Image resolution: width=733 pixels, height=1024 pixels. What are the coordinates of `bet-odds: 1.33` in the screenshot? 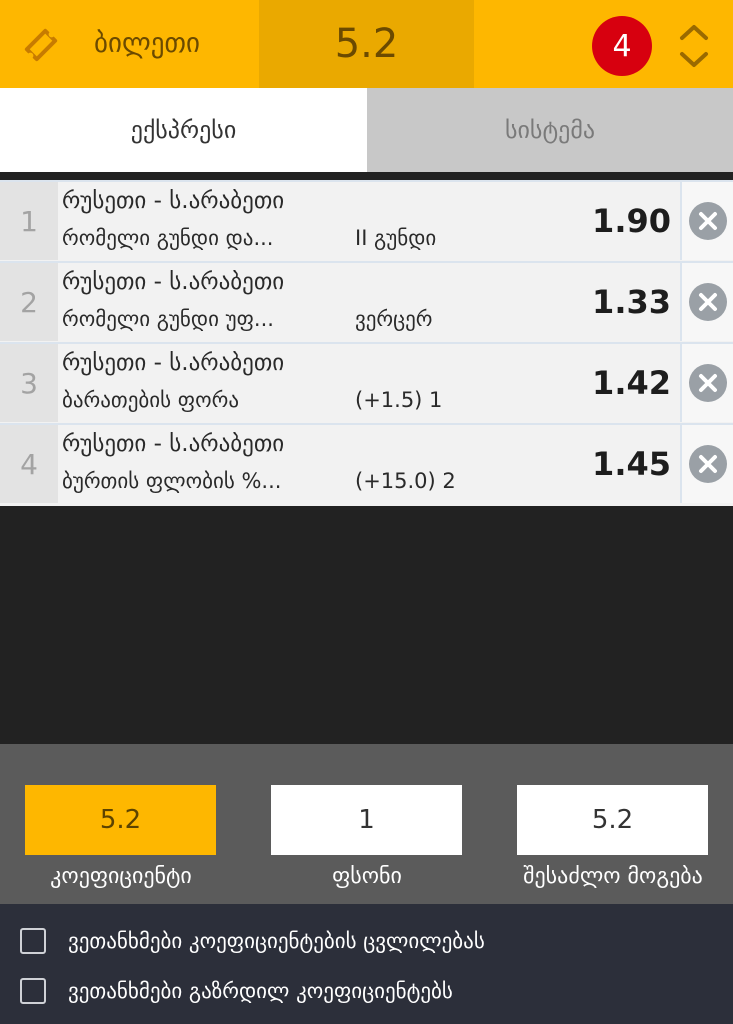 It's located at (631, 302).